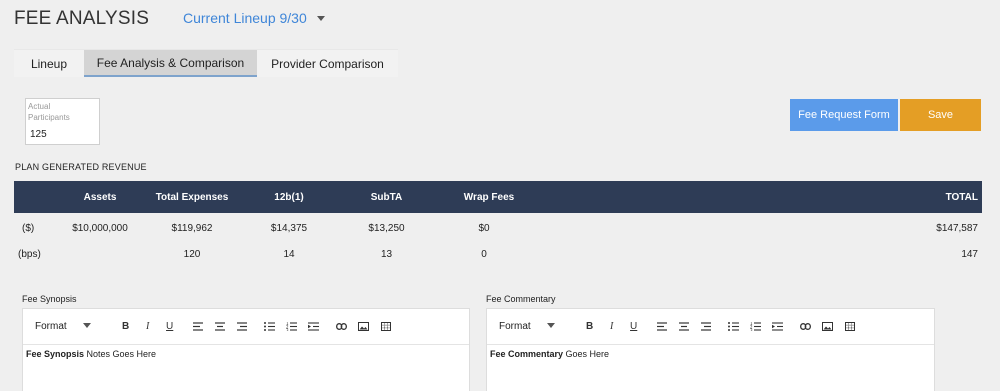  I want to click on cell-total: 147, so click(969, 254).